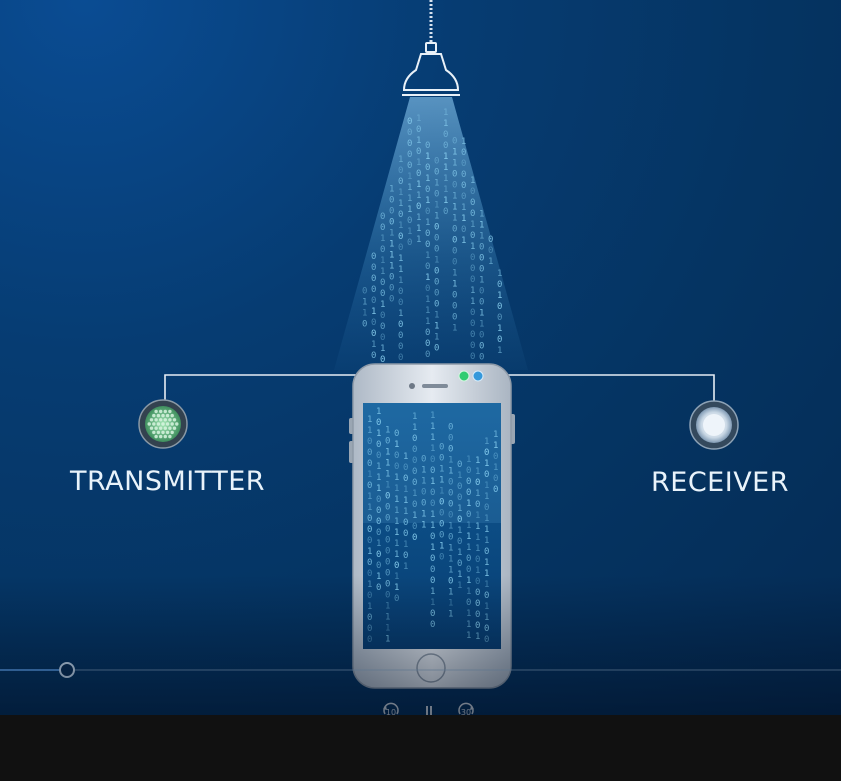 The width and height of the screenshot is (841, 781). What do you see at coordinates (466, 708) in the screenshot?
I see `forward-30-button: 30` at bounding box center [466, 708].